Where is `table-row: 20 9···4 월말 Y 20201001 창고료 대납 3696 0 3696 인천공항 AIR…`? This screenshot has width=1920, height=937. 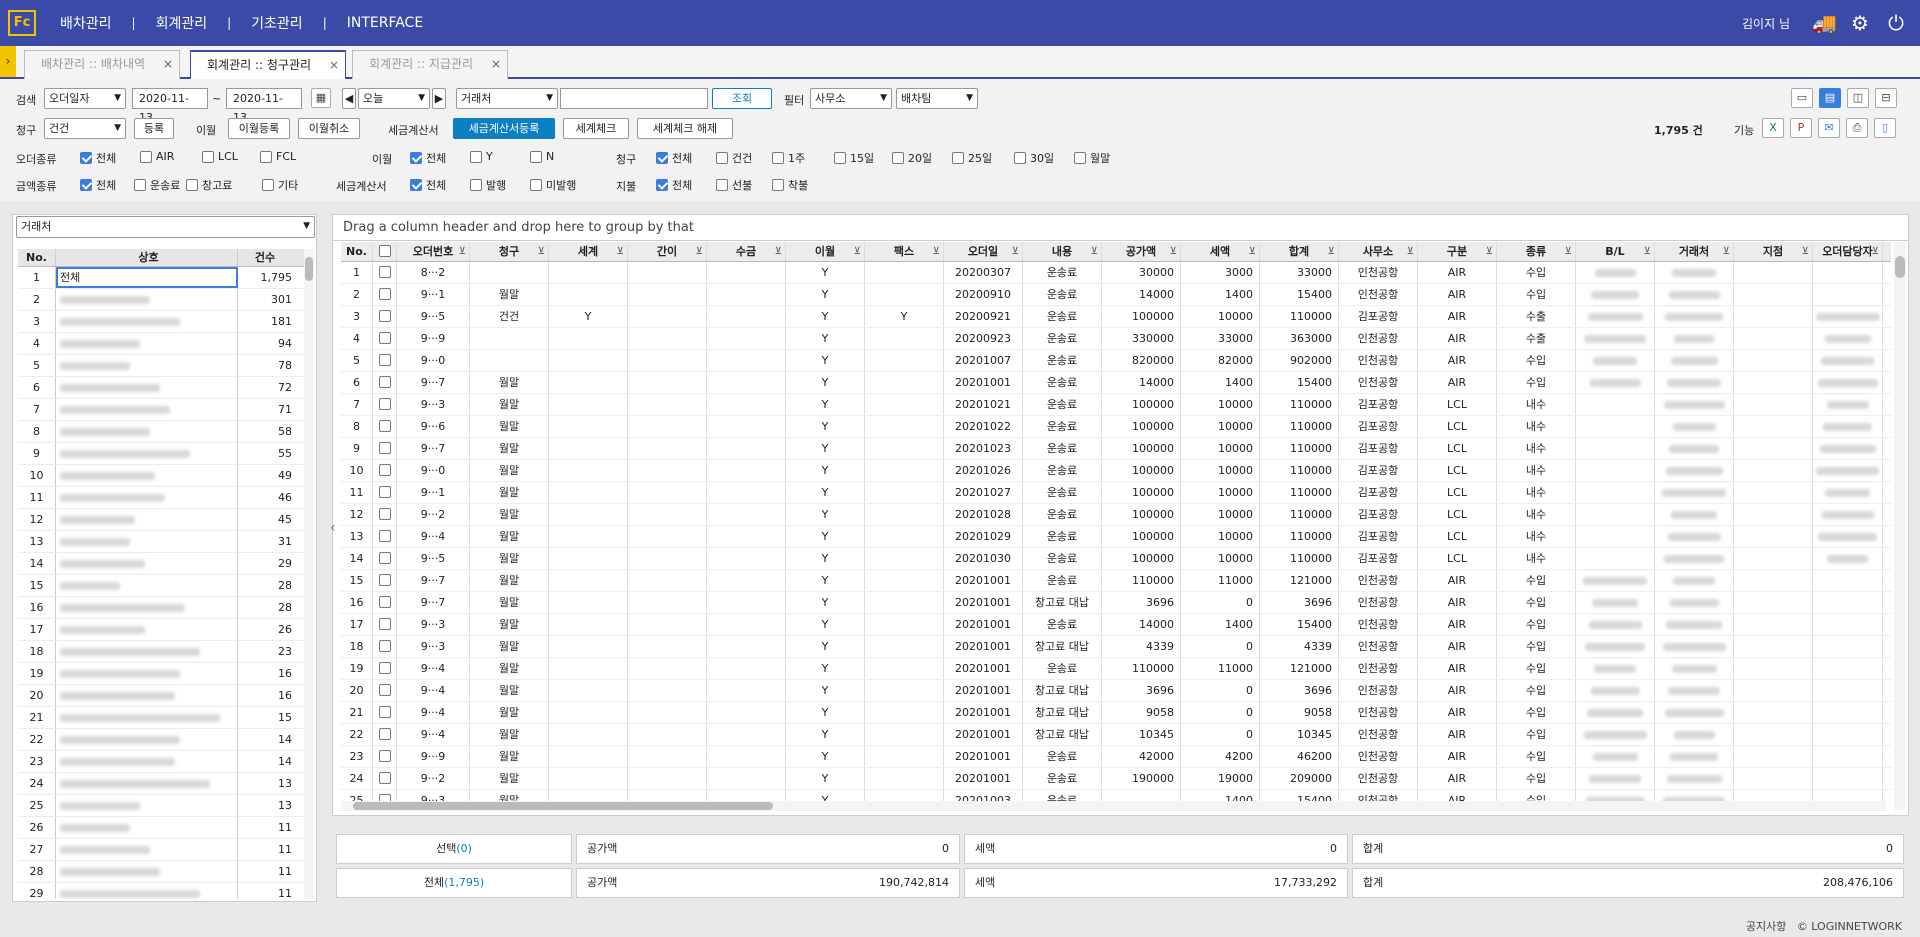
table-row: 20 9···4 월말 Y 20201001 창고료 대납 3696 0 3696 인천공항 AIR… is located at coordinates (1116, 691).